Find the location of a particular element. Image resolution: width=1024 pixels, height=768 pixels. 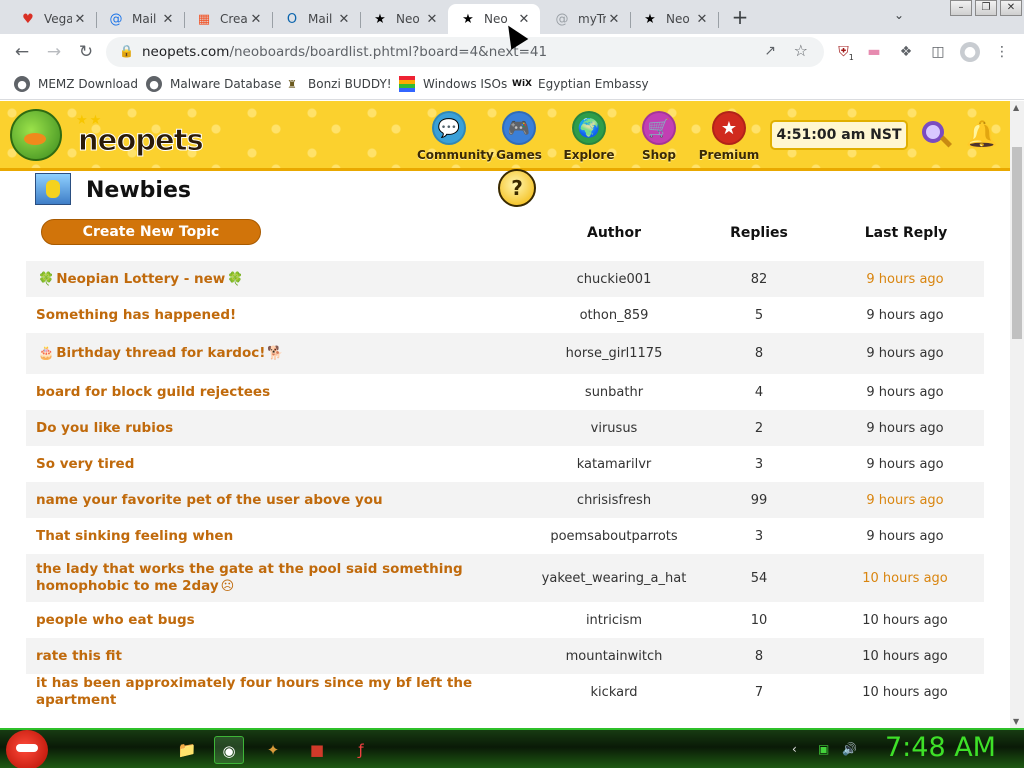

search-magnifier-icon is located at coordinates (936, 135).